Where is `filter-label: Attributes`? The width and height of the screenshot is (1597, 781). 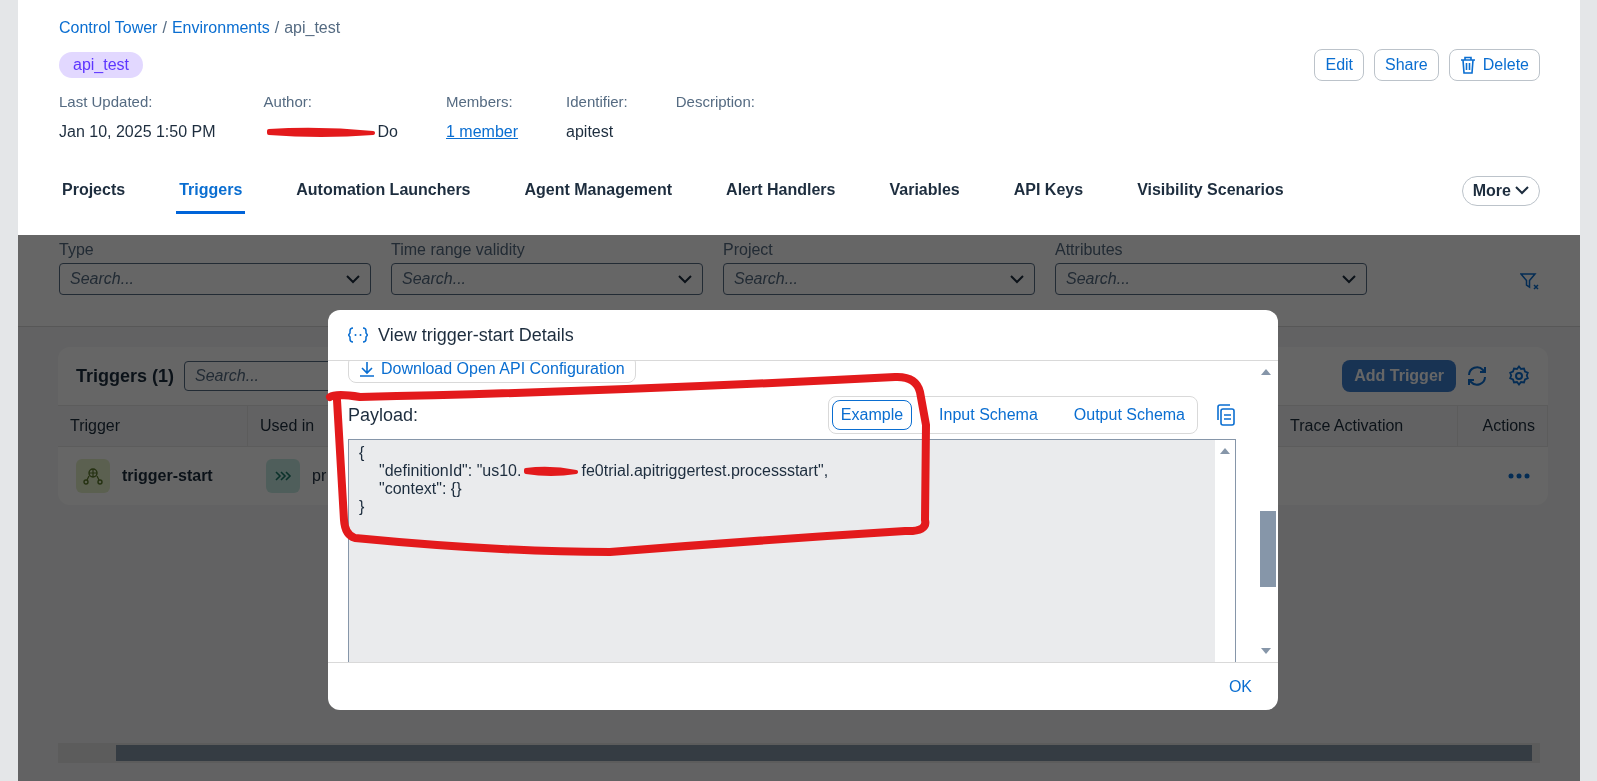 filter-label: Attributes is located at coordinates (1089, 250).